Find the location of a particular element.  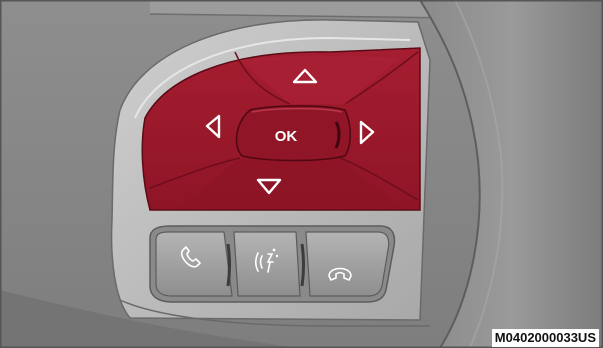

phone-button is located at coordinates (194, 264).